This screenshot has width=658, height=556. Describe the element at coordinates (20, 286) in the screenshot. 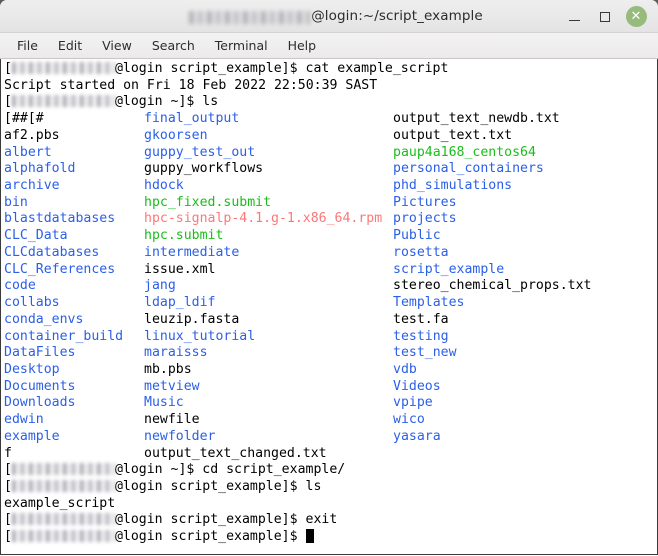

I see `ls-entry: code` at that location.